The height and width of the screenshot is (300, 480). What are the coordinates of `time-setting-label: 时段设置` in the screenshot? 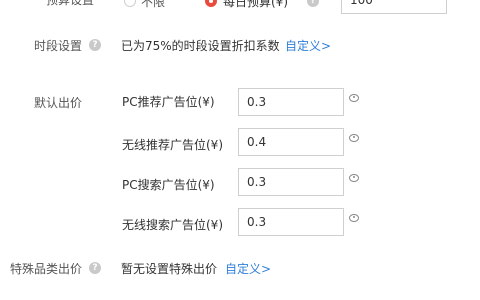 It's located at (58, 46).